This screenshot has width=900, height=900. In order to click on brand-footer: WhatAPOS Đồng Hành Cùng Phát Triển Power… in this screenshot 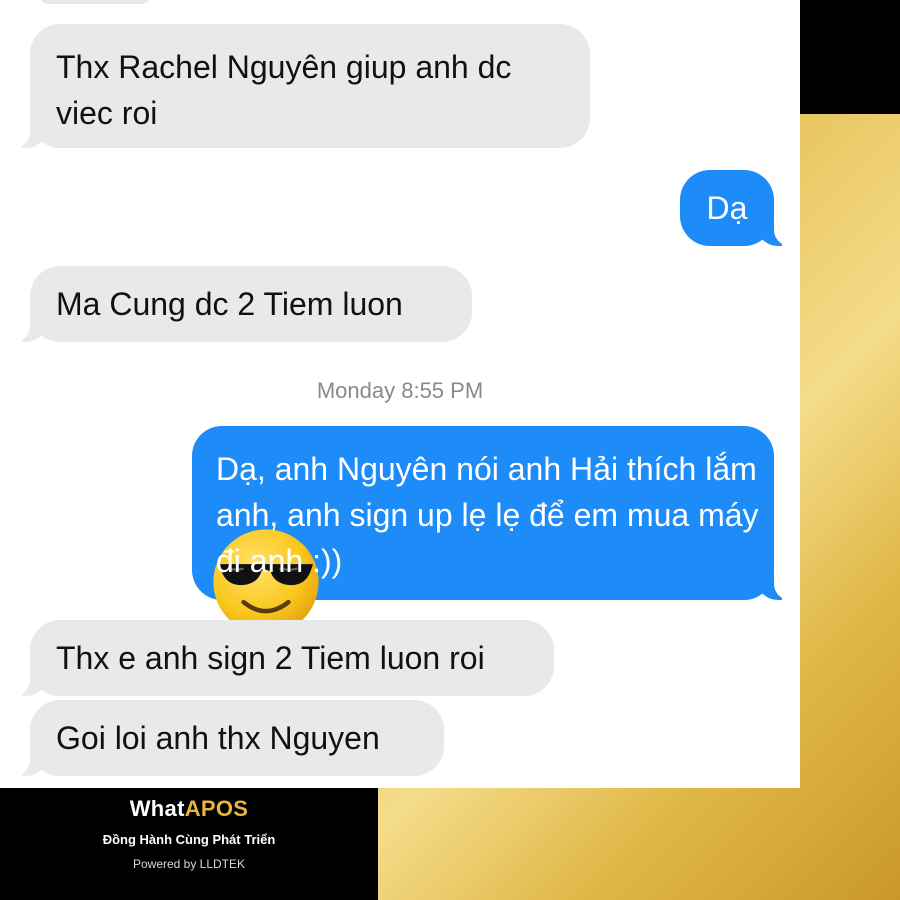, I will do `click(189, 833)`.